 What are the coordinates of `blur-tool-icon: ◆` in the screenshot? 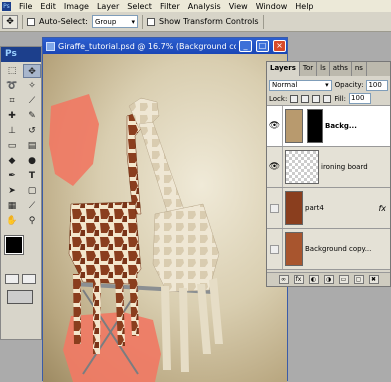 It's located at (12, 161).